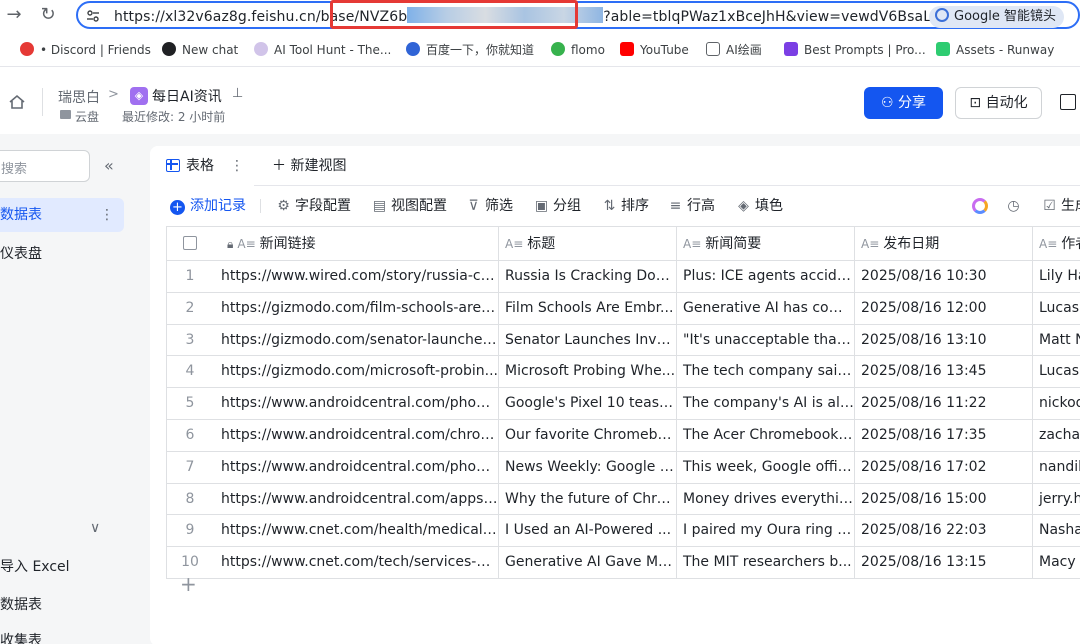  What do you see at coordinates (1056, 467) in the screenshot?
I see `cell-author: nandil` at bounding box center [1056, 467].